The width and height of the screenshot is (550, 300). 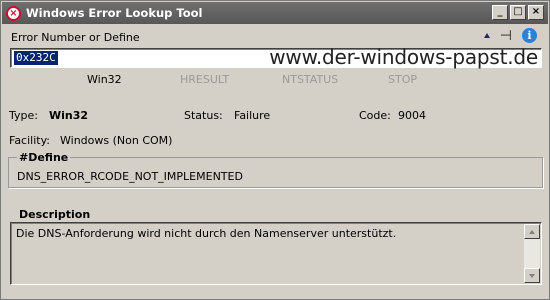 What do you see at coordinates (500, 12) in the screenshot?
I see `minimize-button: _` at bounding box center [500, 12].